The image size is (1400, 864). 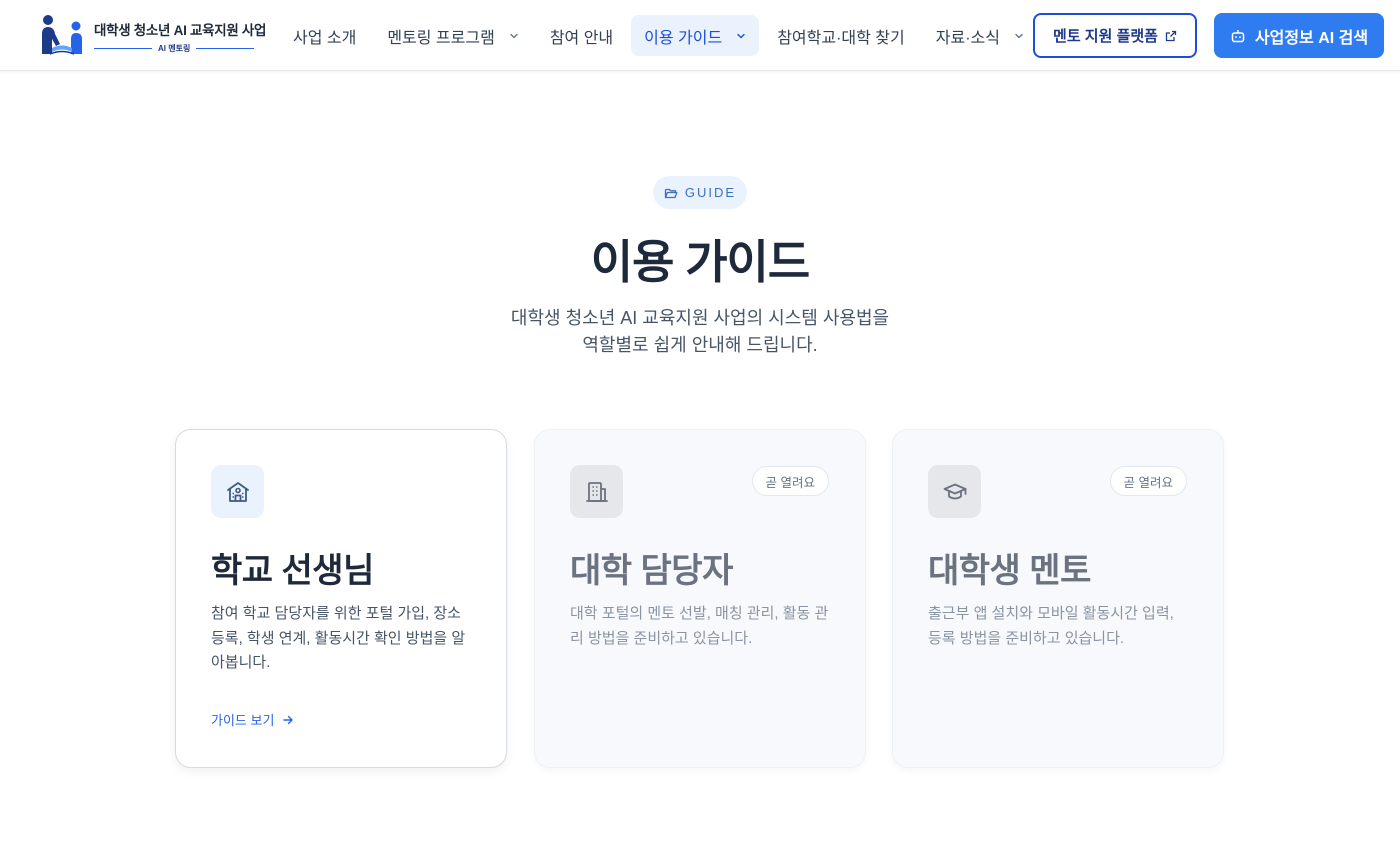 What do you see at coordinates (700, 345) in the screenshot?
I see `page-description-line-2: 역할별로 쉽게 안내해 드립니다.` at bounding box center [700, 345].